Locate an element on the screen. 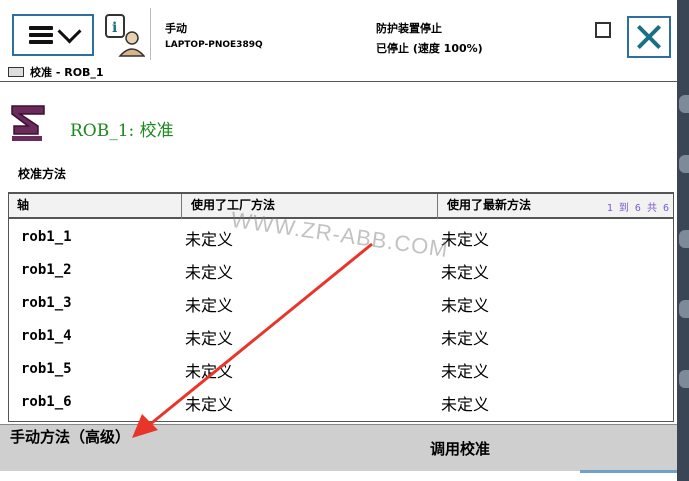 Image resolution: width=689 pixels, height=481 pixels. breadcrumb-text: 校准 - ROB_1 is located at coordinates (67, 72).